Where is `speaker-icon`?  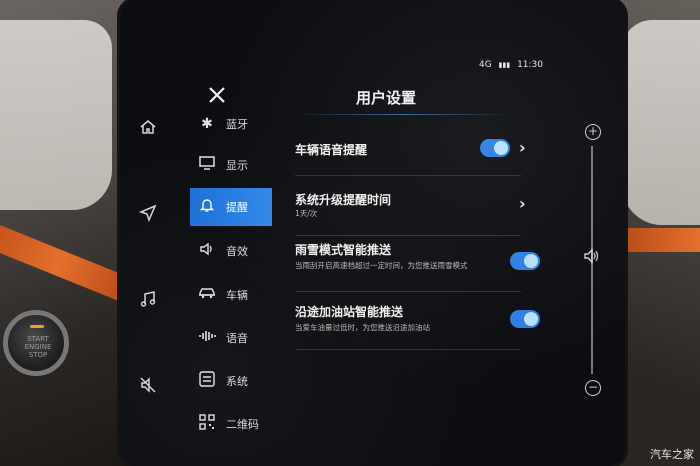
speaker-icon is located at coordinates (207, 251).